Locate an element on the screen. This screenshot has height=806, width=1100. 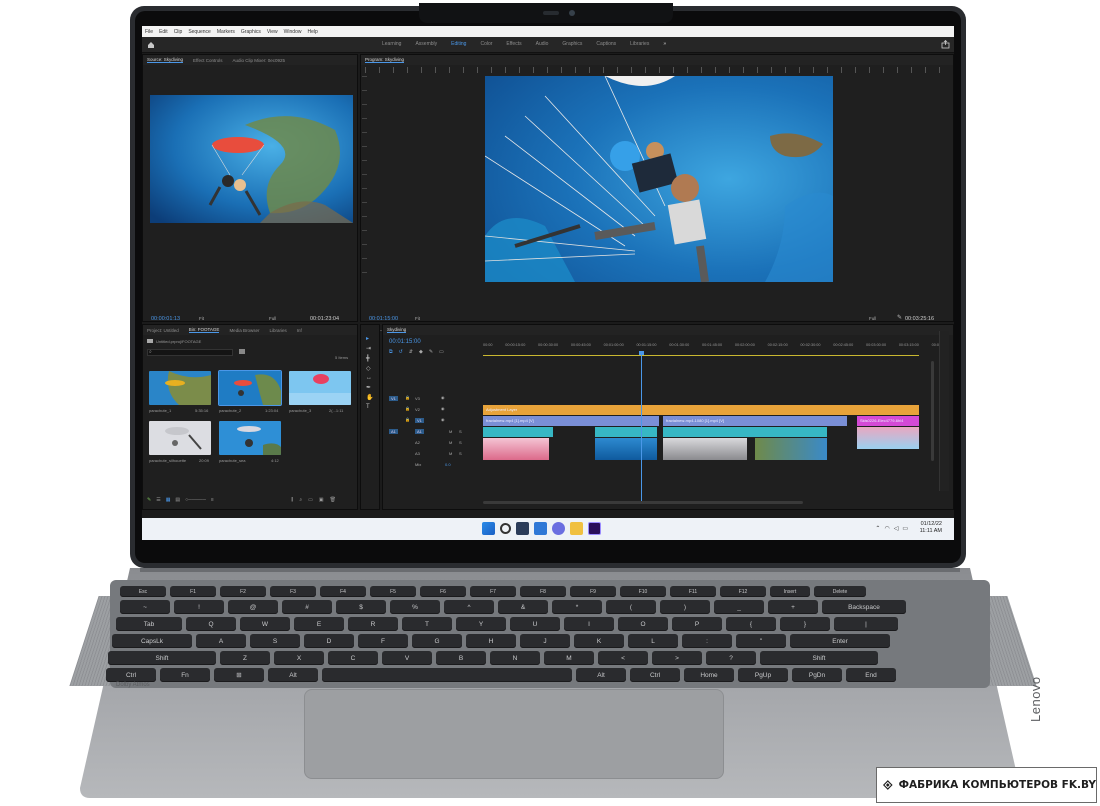
workspace-assembly: Assembly is located at coordinates (426, 44).